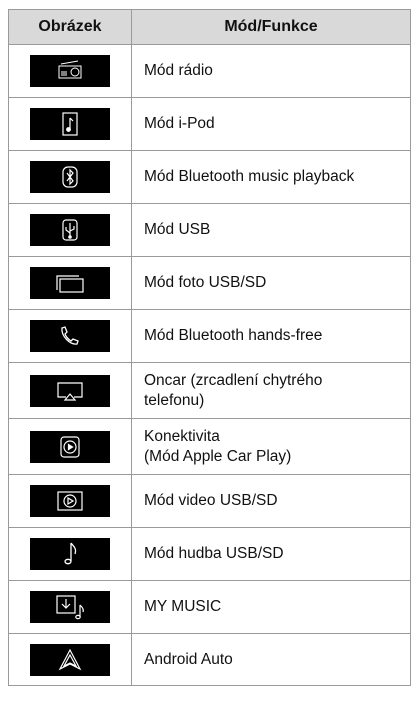 Image resolution: width=419 pixels, height=704 pixels. I want to click on usb-icon, so click(70, 230).